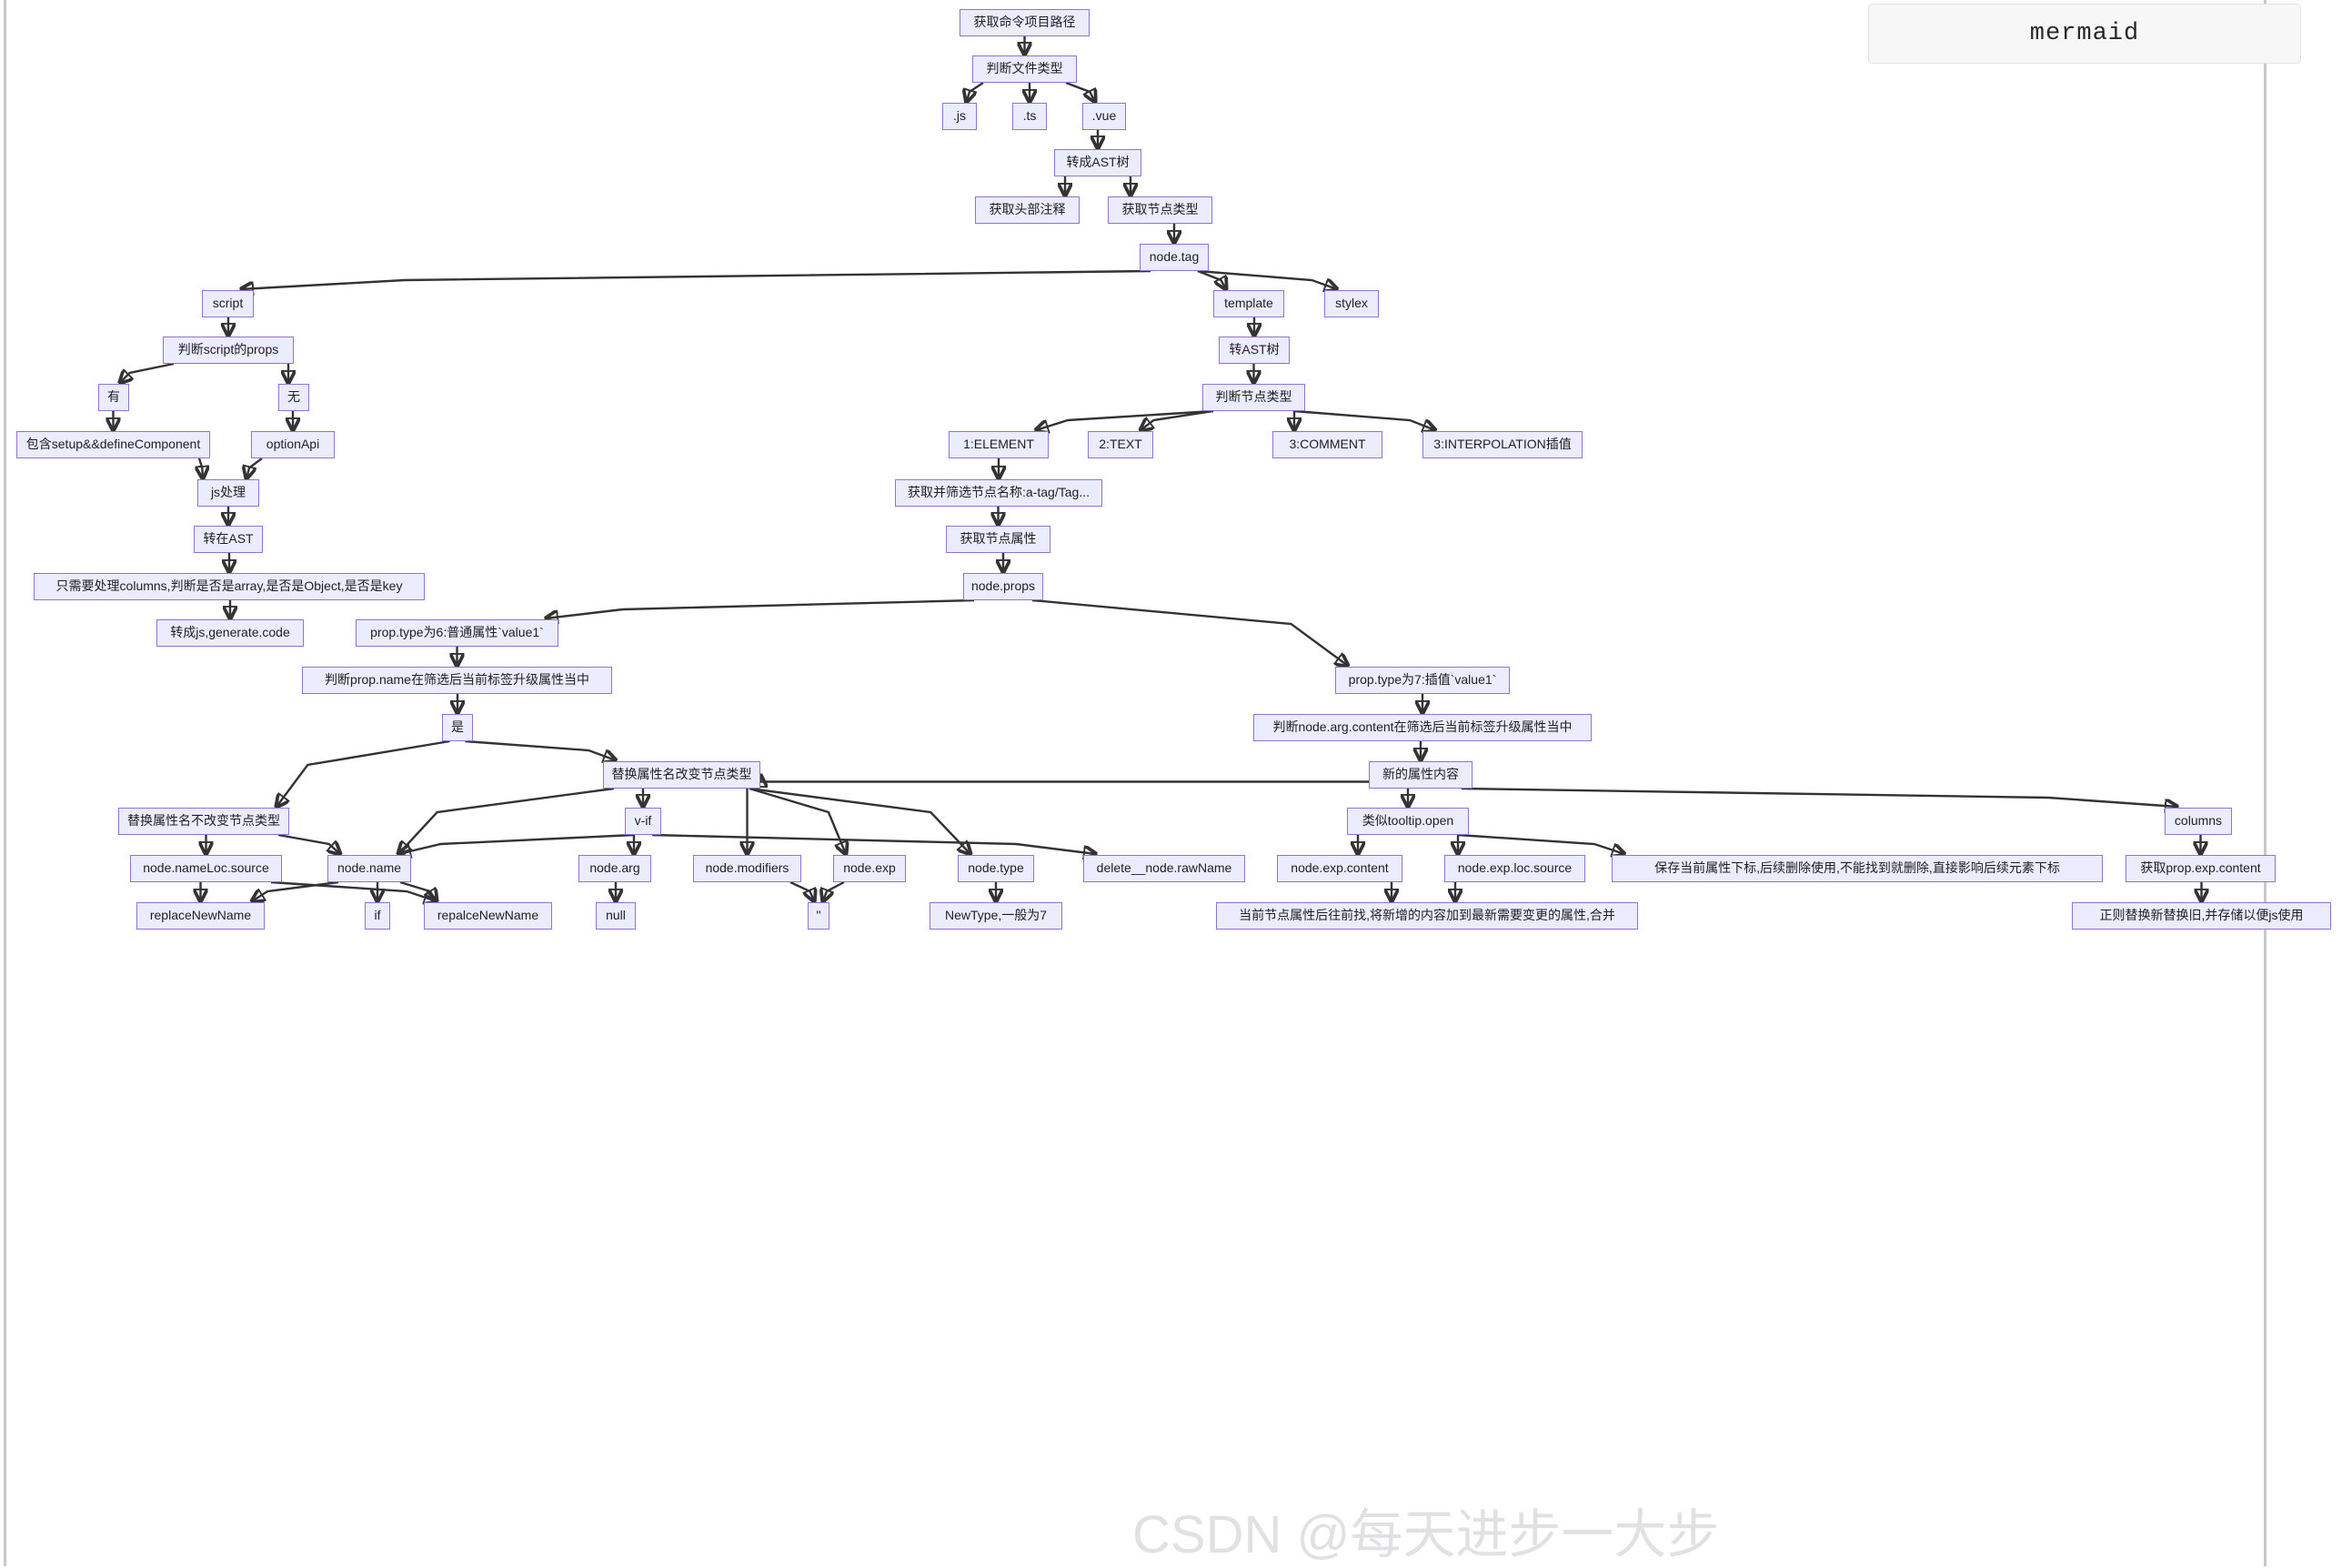  I want to click on page-gutter-left, so click(5, 783).